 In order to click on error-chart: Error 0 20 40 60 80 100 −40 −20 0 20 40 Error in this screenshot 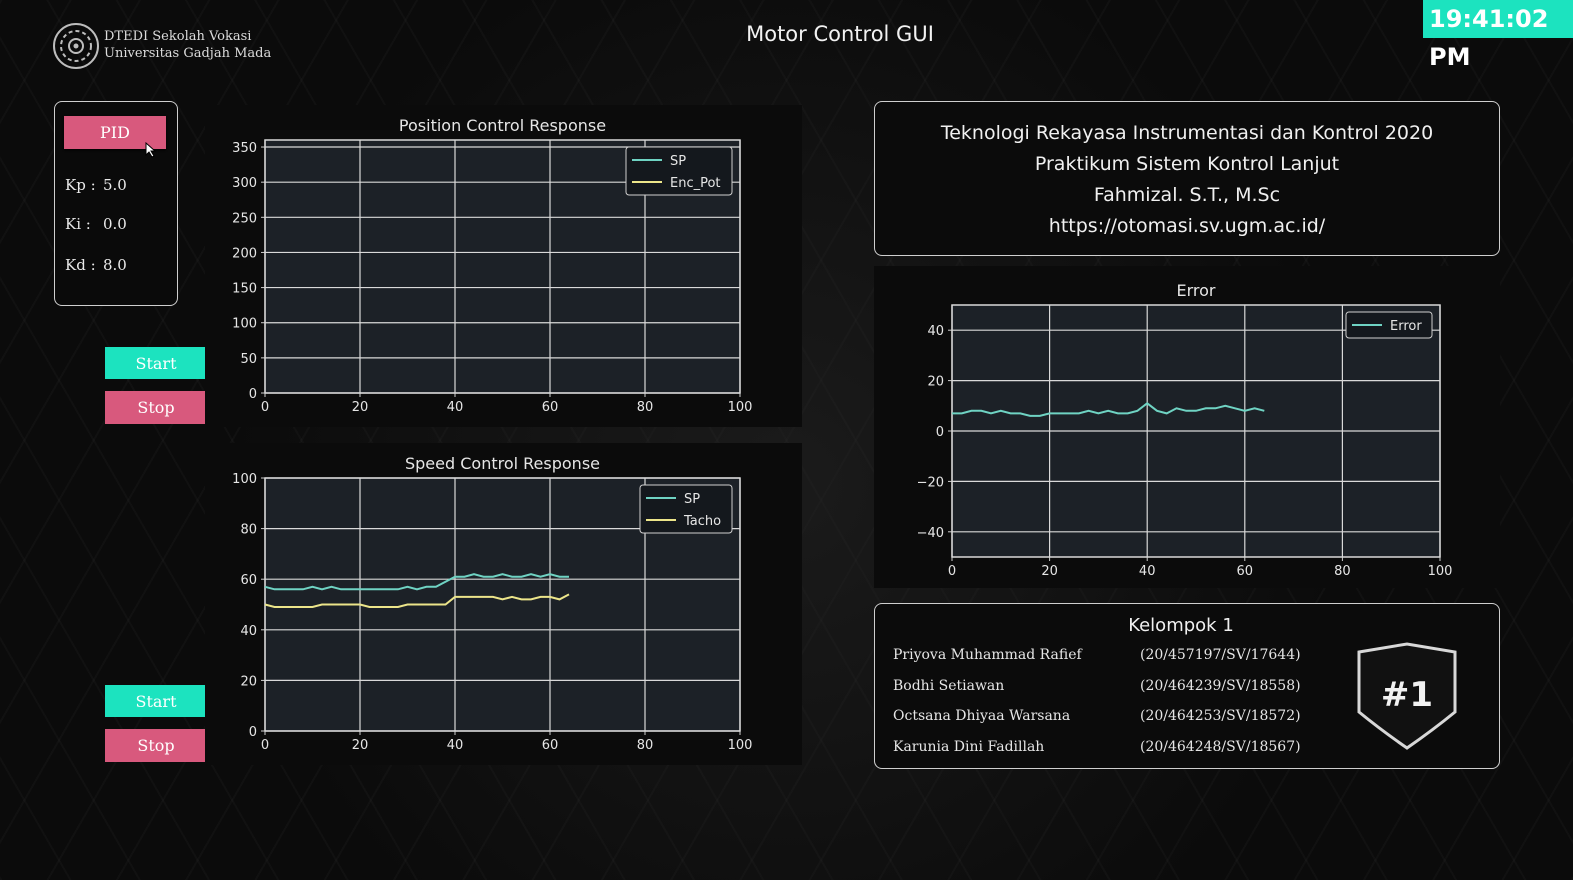, I will do `click(1187, 427)`.